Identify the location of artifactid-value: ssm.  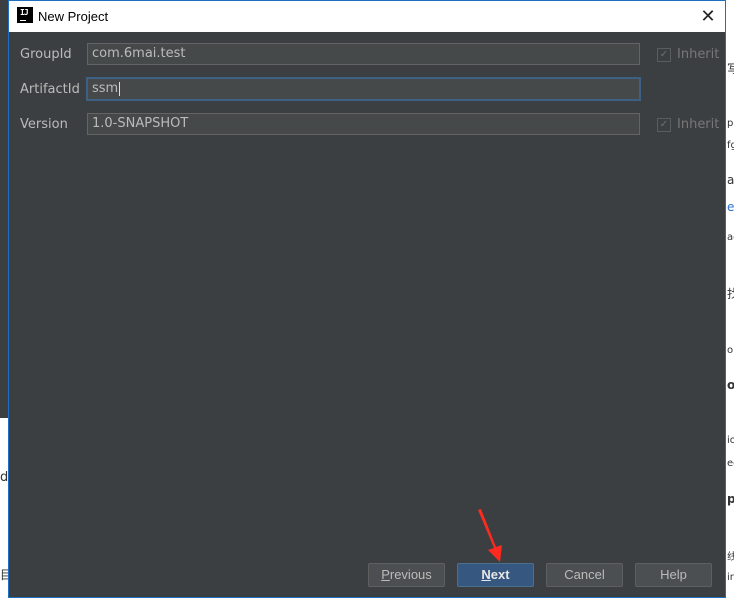
(105, 88).